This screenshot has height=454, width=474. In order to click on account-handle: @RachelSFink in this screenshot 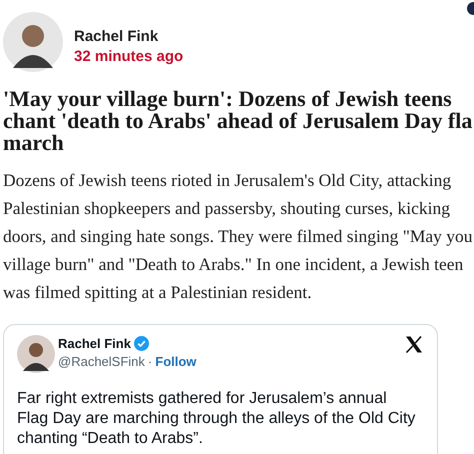, I will do `click(101, 361)`.